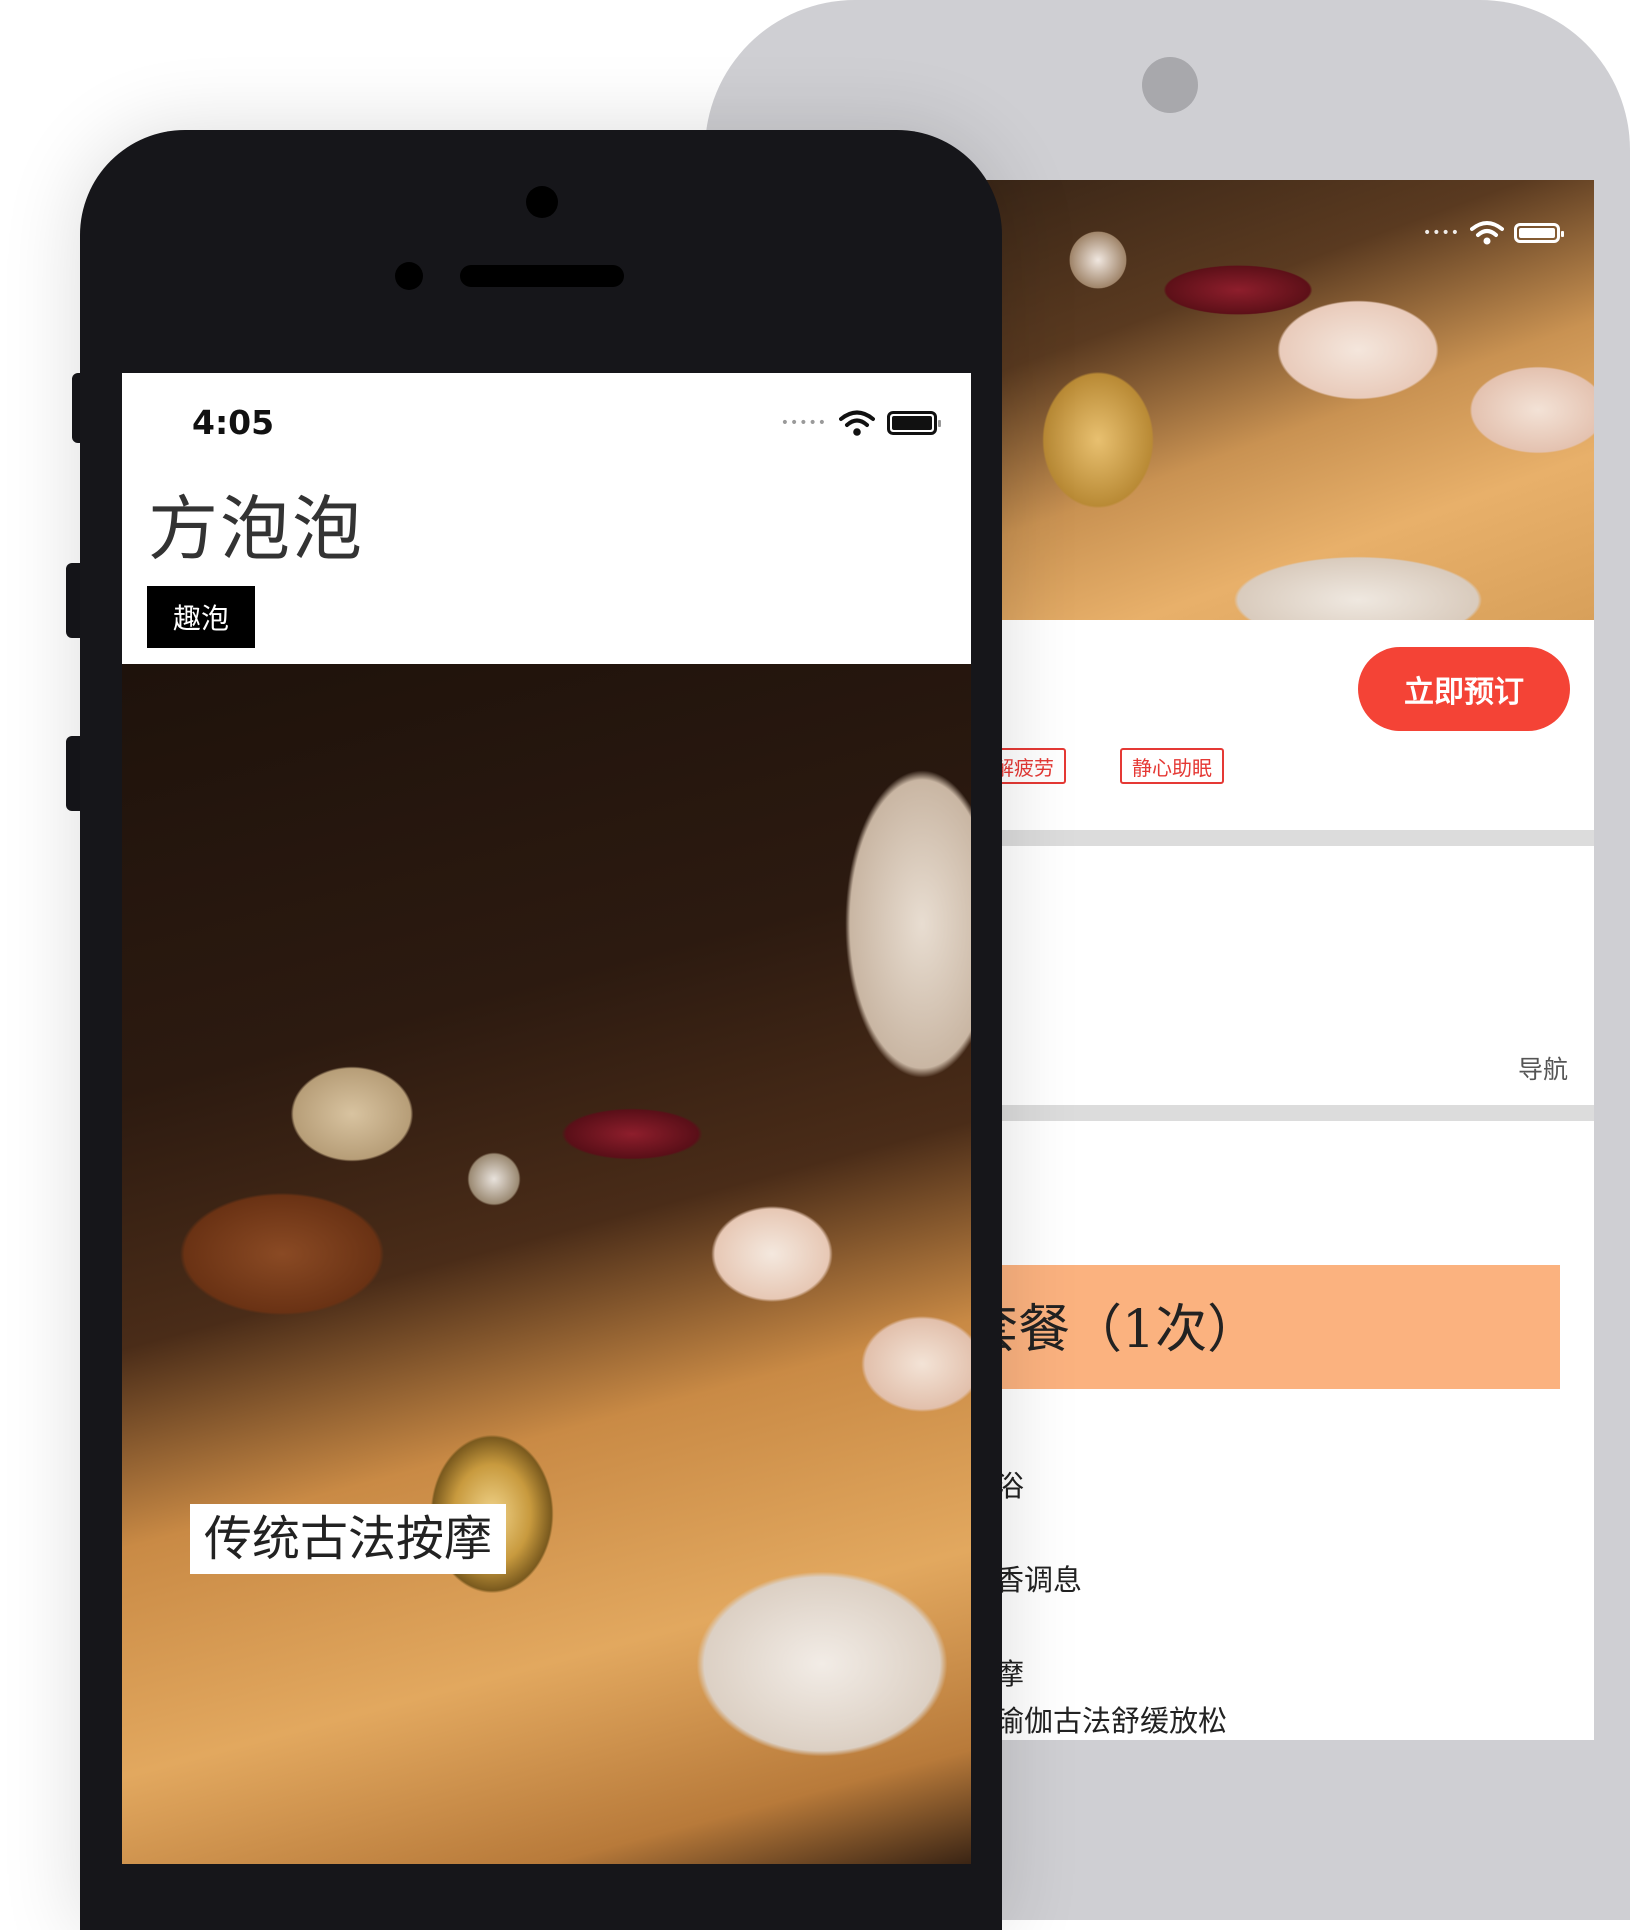 The height and width of the screenshot is (1930, 1636). Describe the element at coordinates (1119, 1330) in the screenshot. I see `package-title: 套餐（1次）` at that location.